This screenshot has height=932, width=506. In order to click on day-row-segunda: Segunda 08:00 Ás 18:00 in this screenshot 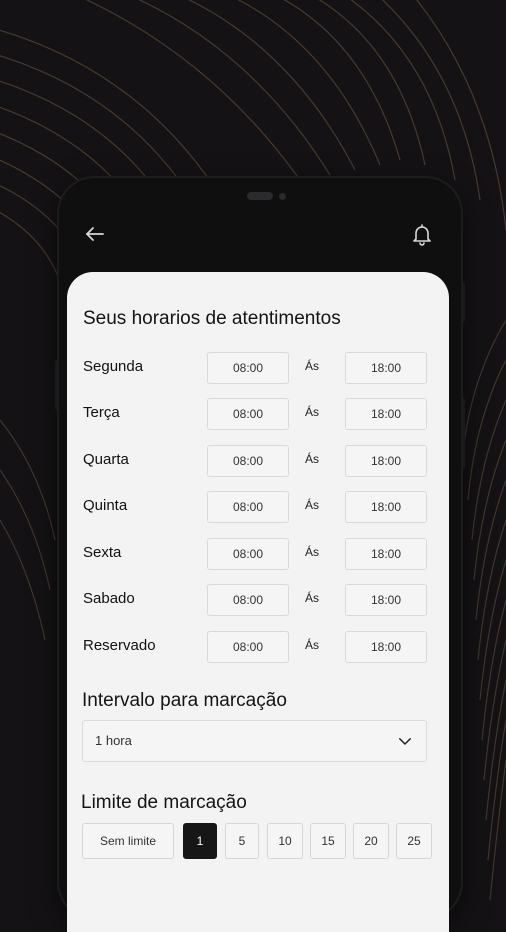, I will do `click(256, 368)`.